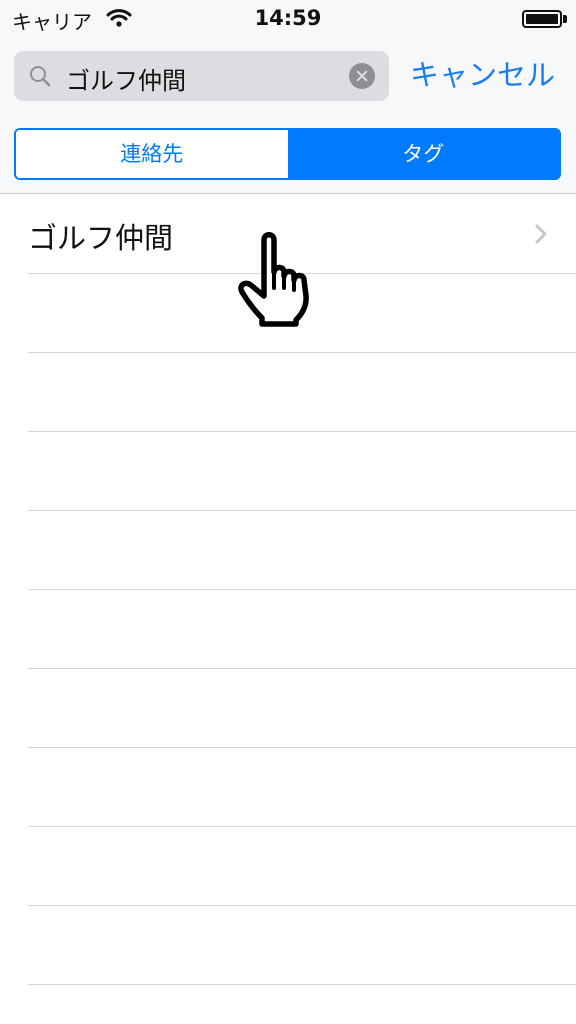 The image size is (576, 1024). Describe the element at coordinates (565, 19) in the screenshot. I see `battery-tip` at that location.